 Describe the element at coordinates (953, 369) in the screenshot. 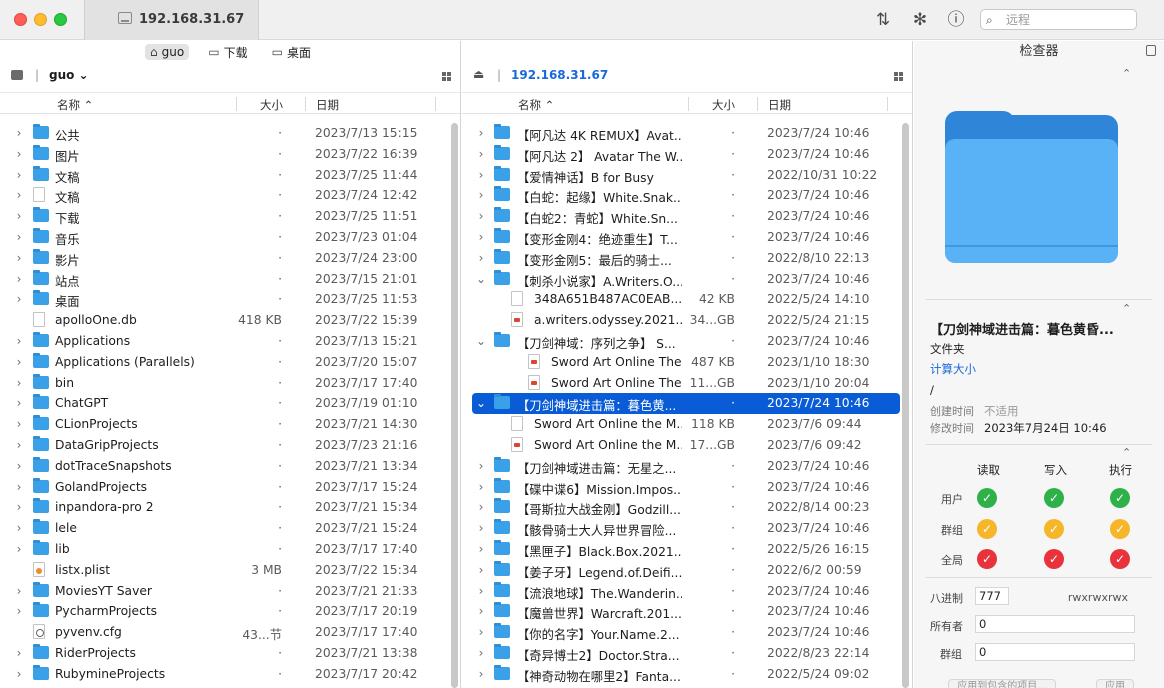

I see `calculate-size-link: 计算大小` at that location.